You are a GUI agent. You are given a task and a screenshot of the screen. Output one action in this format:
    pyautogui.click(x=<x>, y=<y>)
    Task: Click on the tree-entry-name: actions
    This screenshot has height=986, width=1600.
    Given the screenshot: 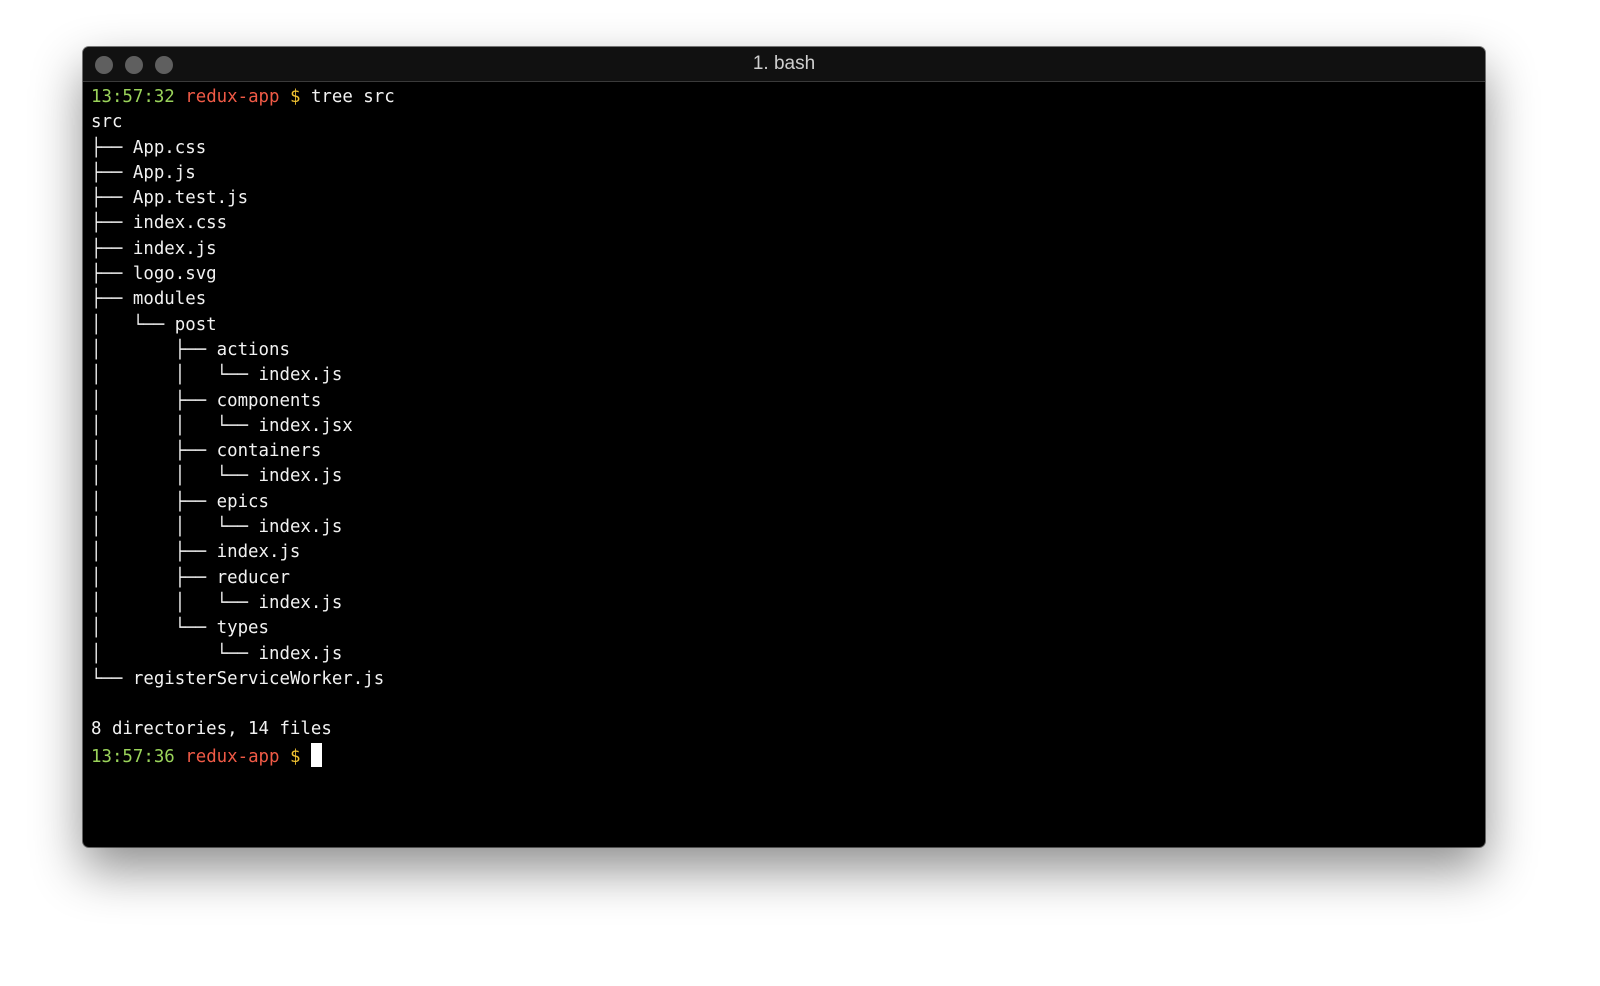 What is the action you would take?
    pyautogui.click(x=253, y=349)
    